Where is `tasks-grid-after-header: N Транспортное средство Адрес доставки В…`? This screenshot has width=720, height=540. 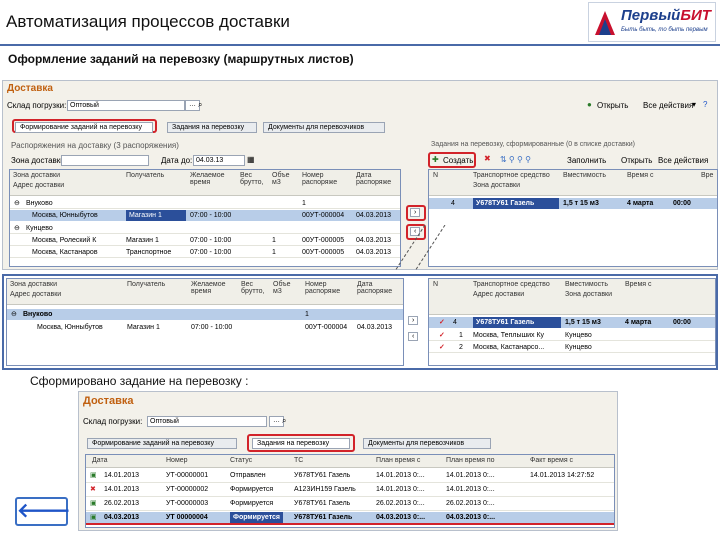
tasks-grid-after-header: N Транспортное средство Адрес доставки В… is located at coordinates (572, 297).